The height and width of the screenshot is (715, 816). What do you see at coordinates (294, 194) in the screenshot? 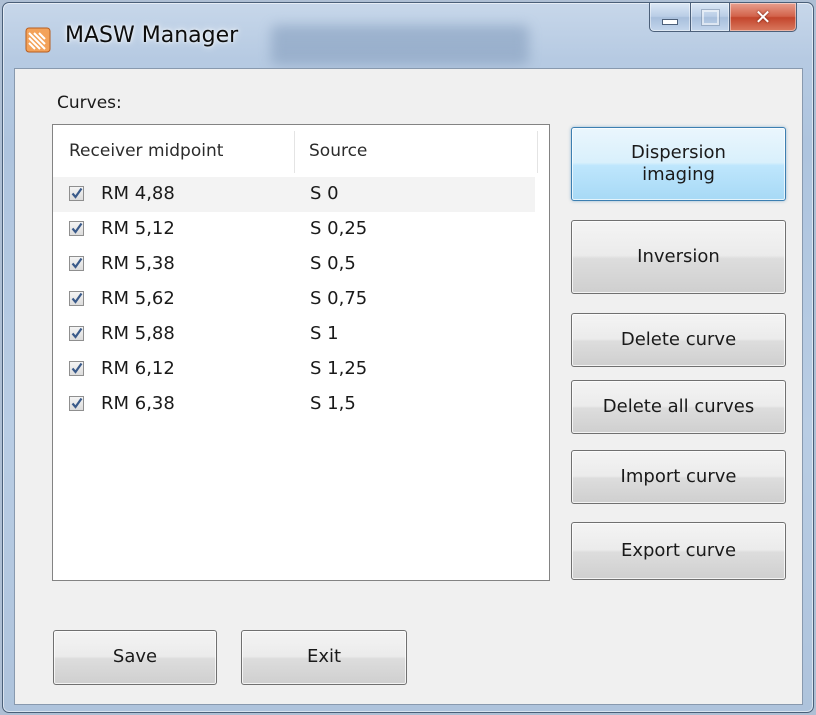
I see `list-row: RM 4,88 S 0` at bounding box center [294, 194].